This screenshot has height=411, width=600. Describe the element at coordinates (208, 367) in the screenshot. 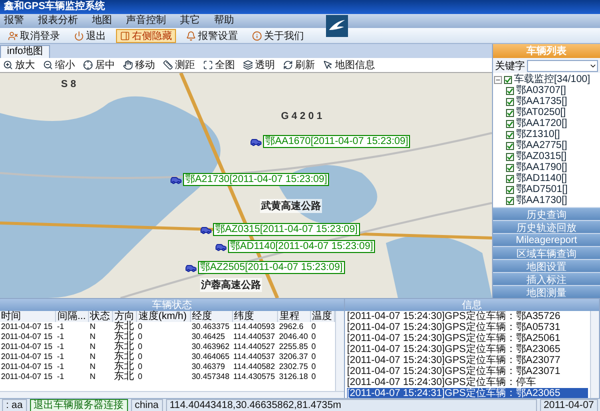

I see `table-cell-text: 30.46379` at that location.